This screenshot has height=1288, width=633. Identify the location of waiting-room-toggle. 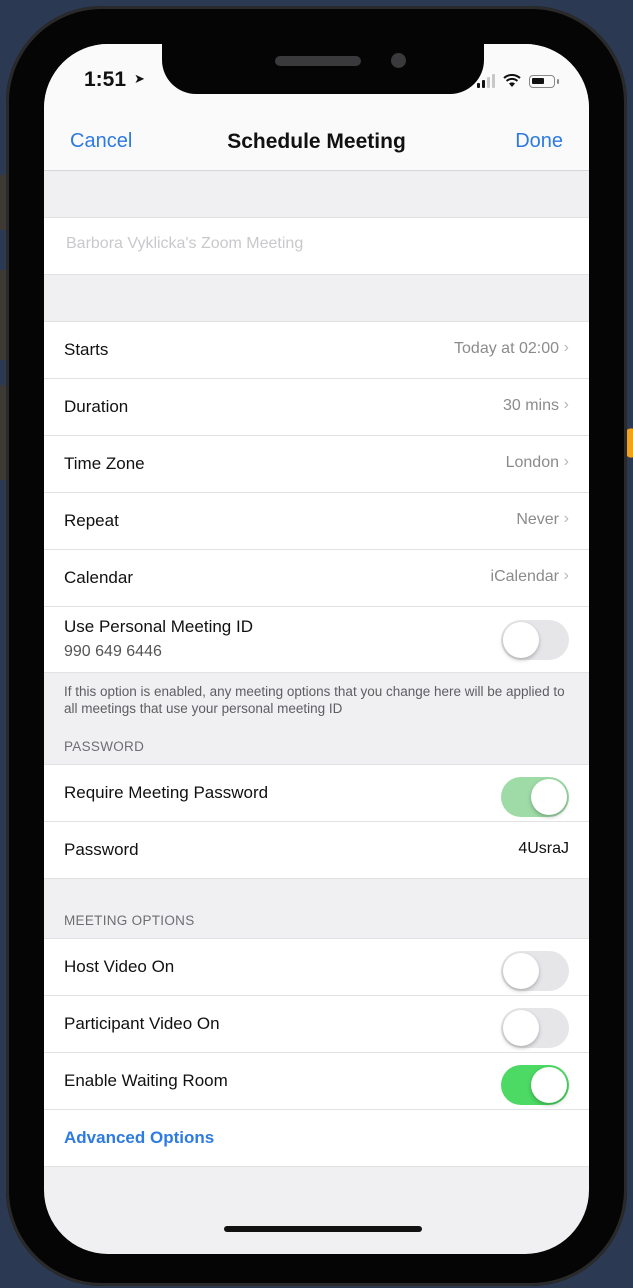
(535, 1085).